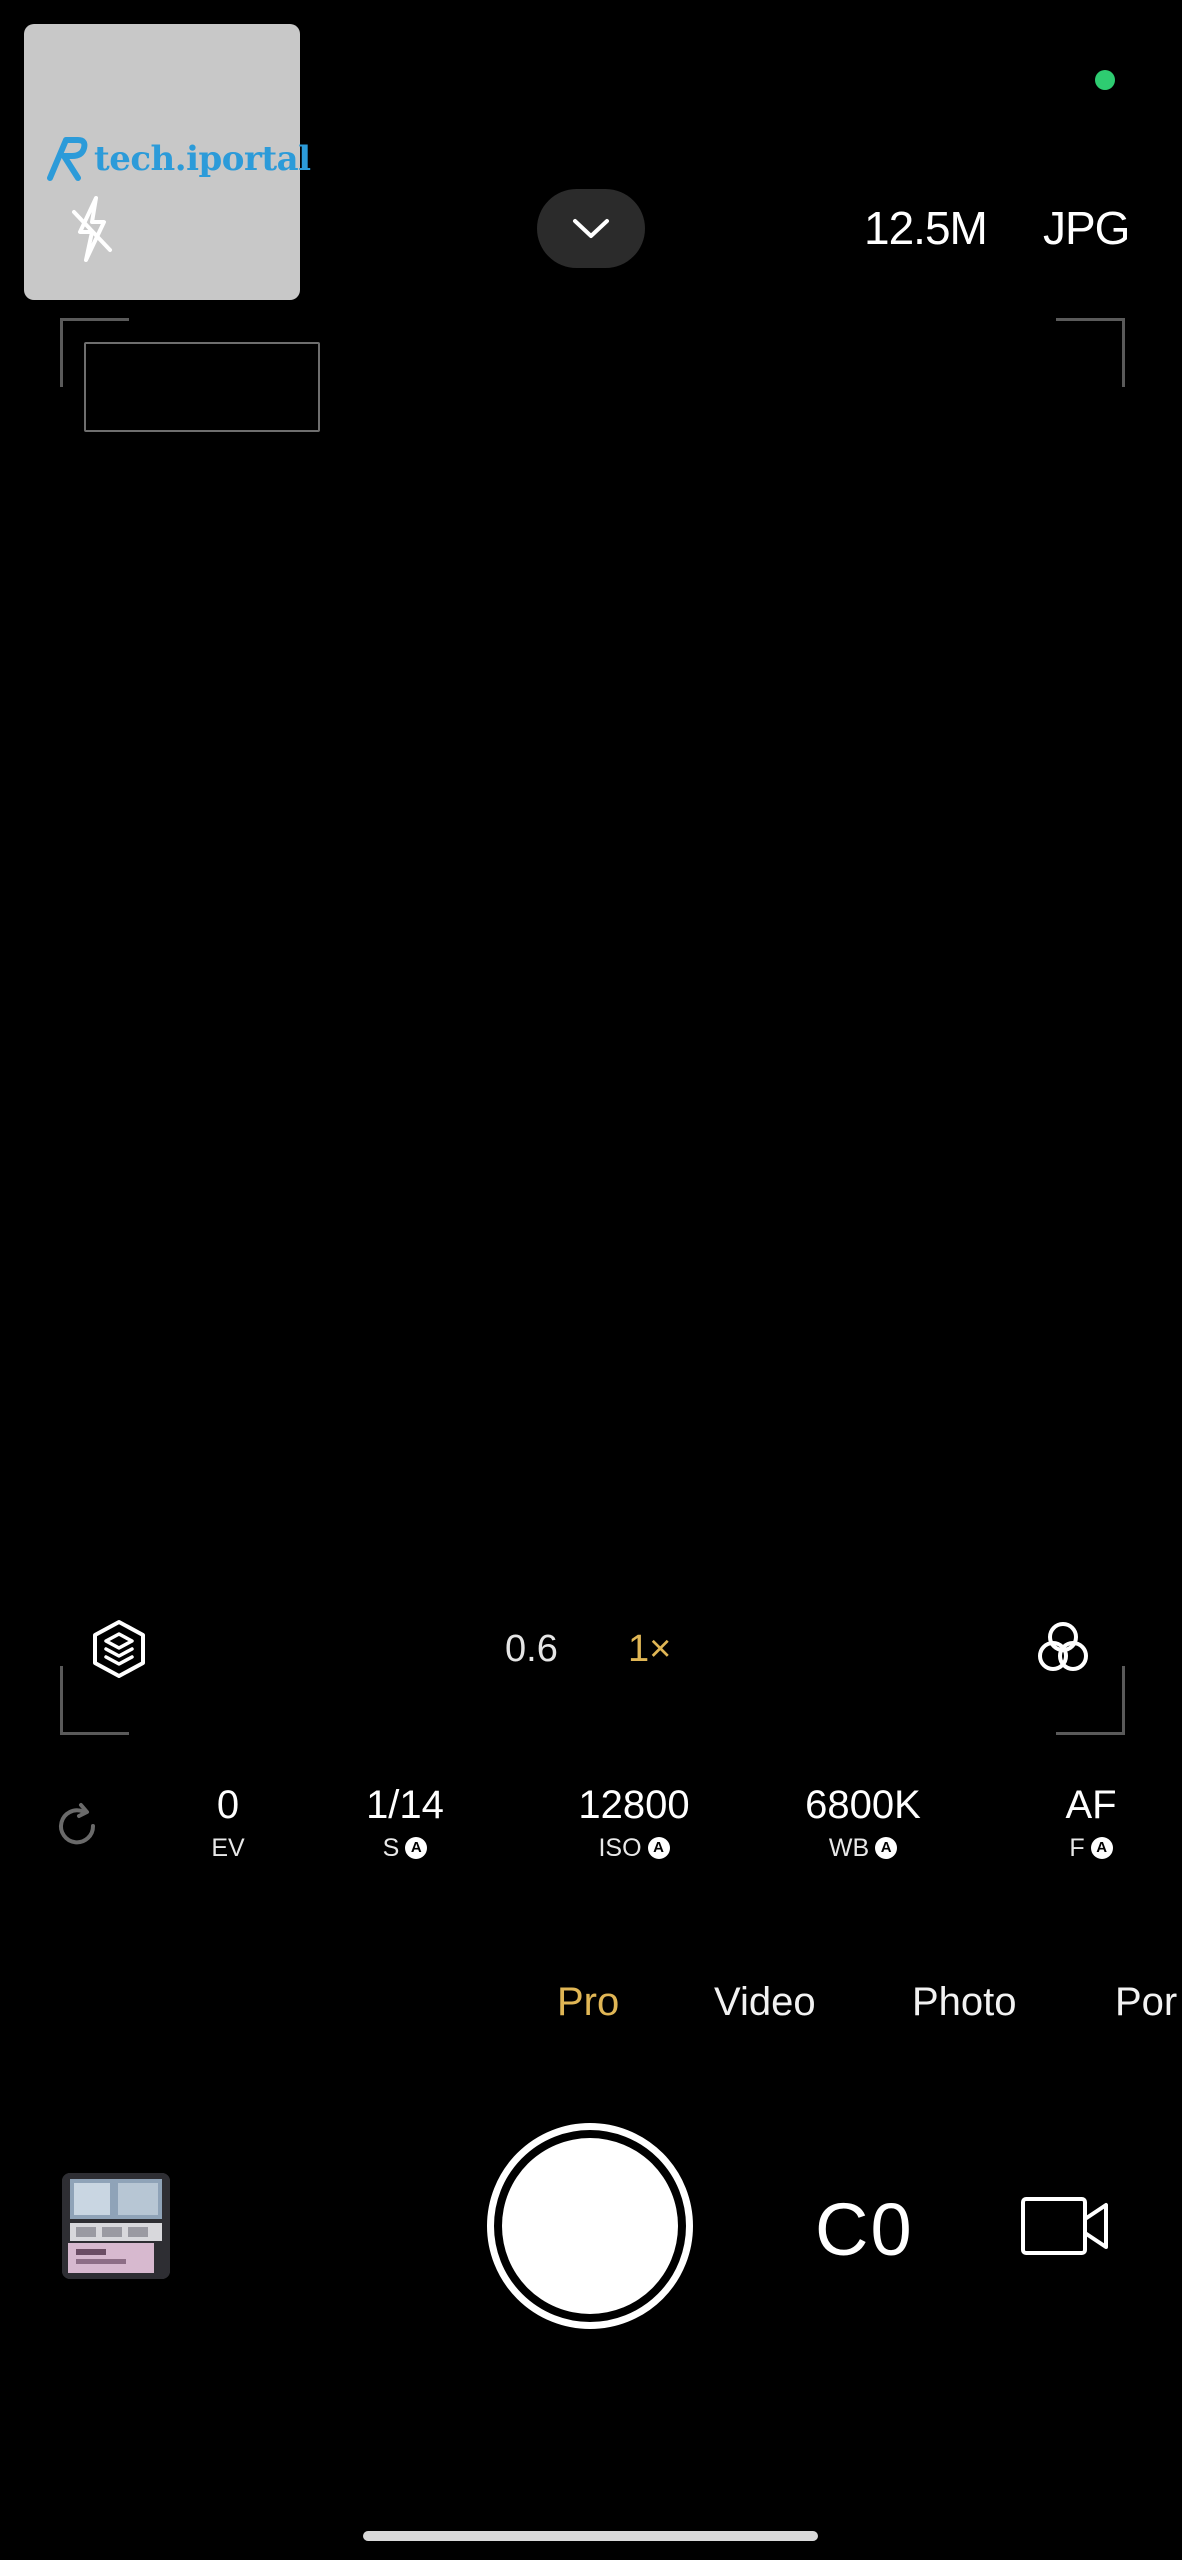 The height and width of the screenshot is (2560, 1182). I want to click on shutter-button-inner, so click(590, 2226).